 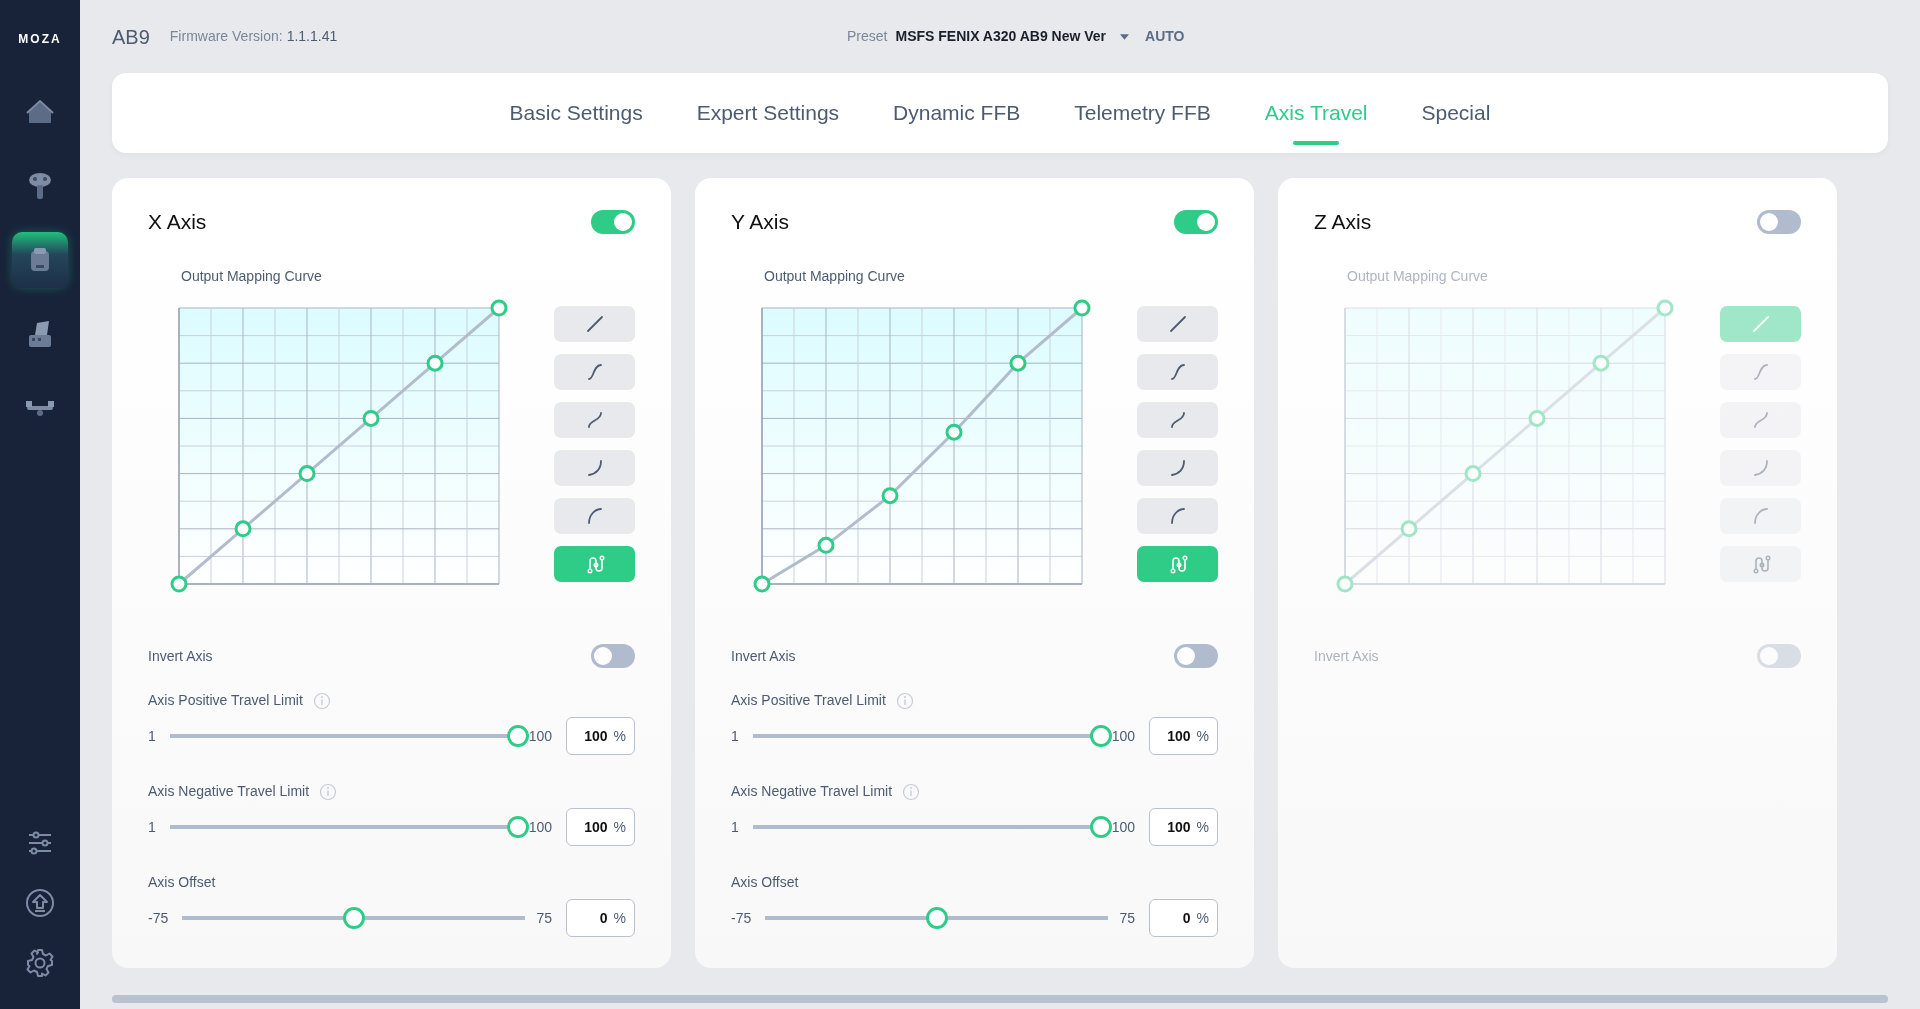 I want to click on axis-title: Y Axis, so click(x=760, y=222).